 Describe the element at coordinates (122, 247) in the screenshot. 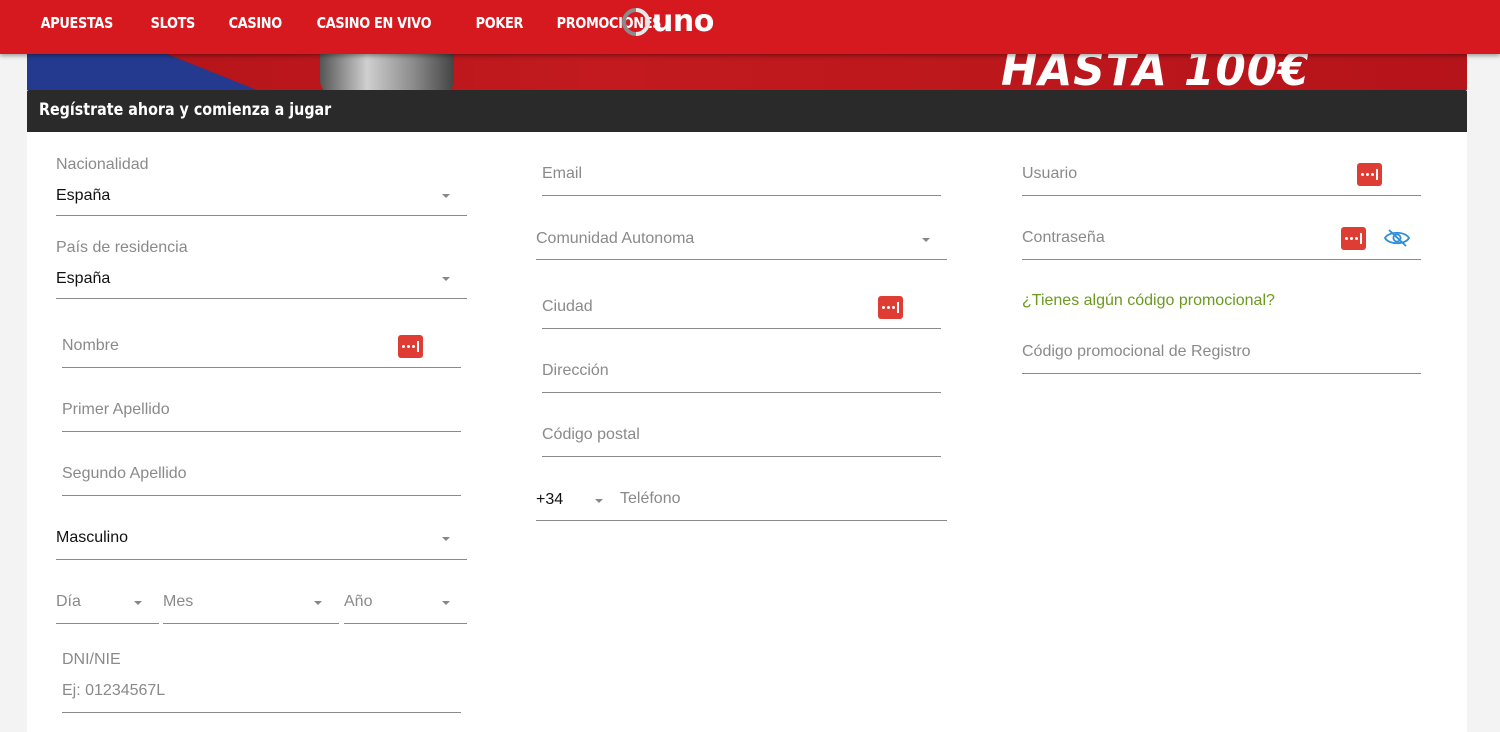

I see `residence-label: País de residencia` at that location.